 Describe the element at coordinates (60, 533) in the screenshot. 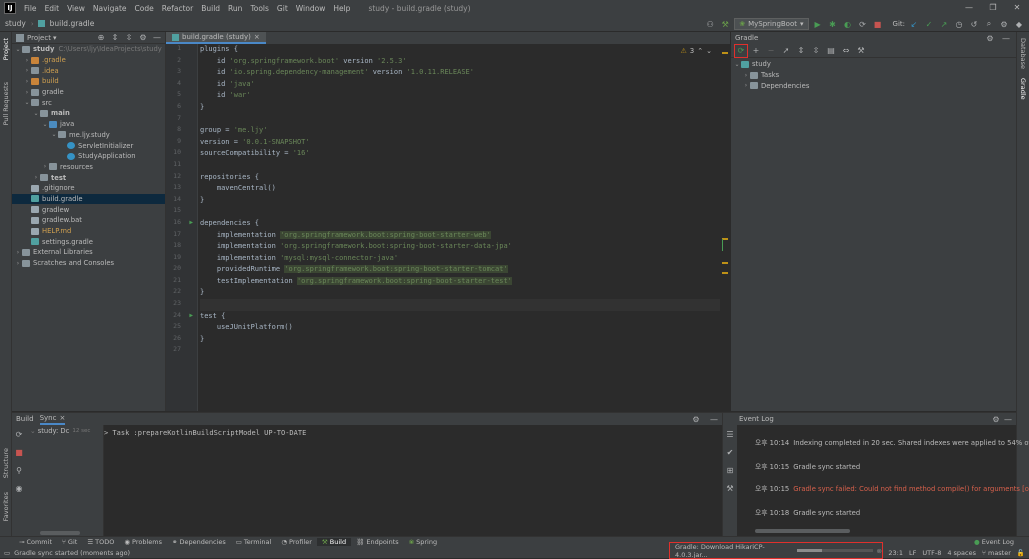

I see `horizontal-scrollbar` at that location.